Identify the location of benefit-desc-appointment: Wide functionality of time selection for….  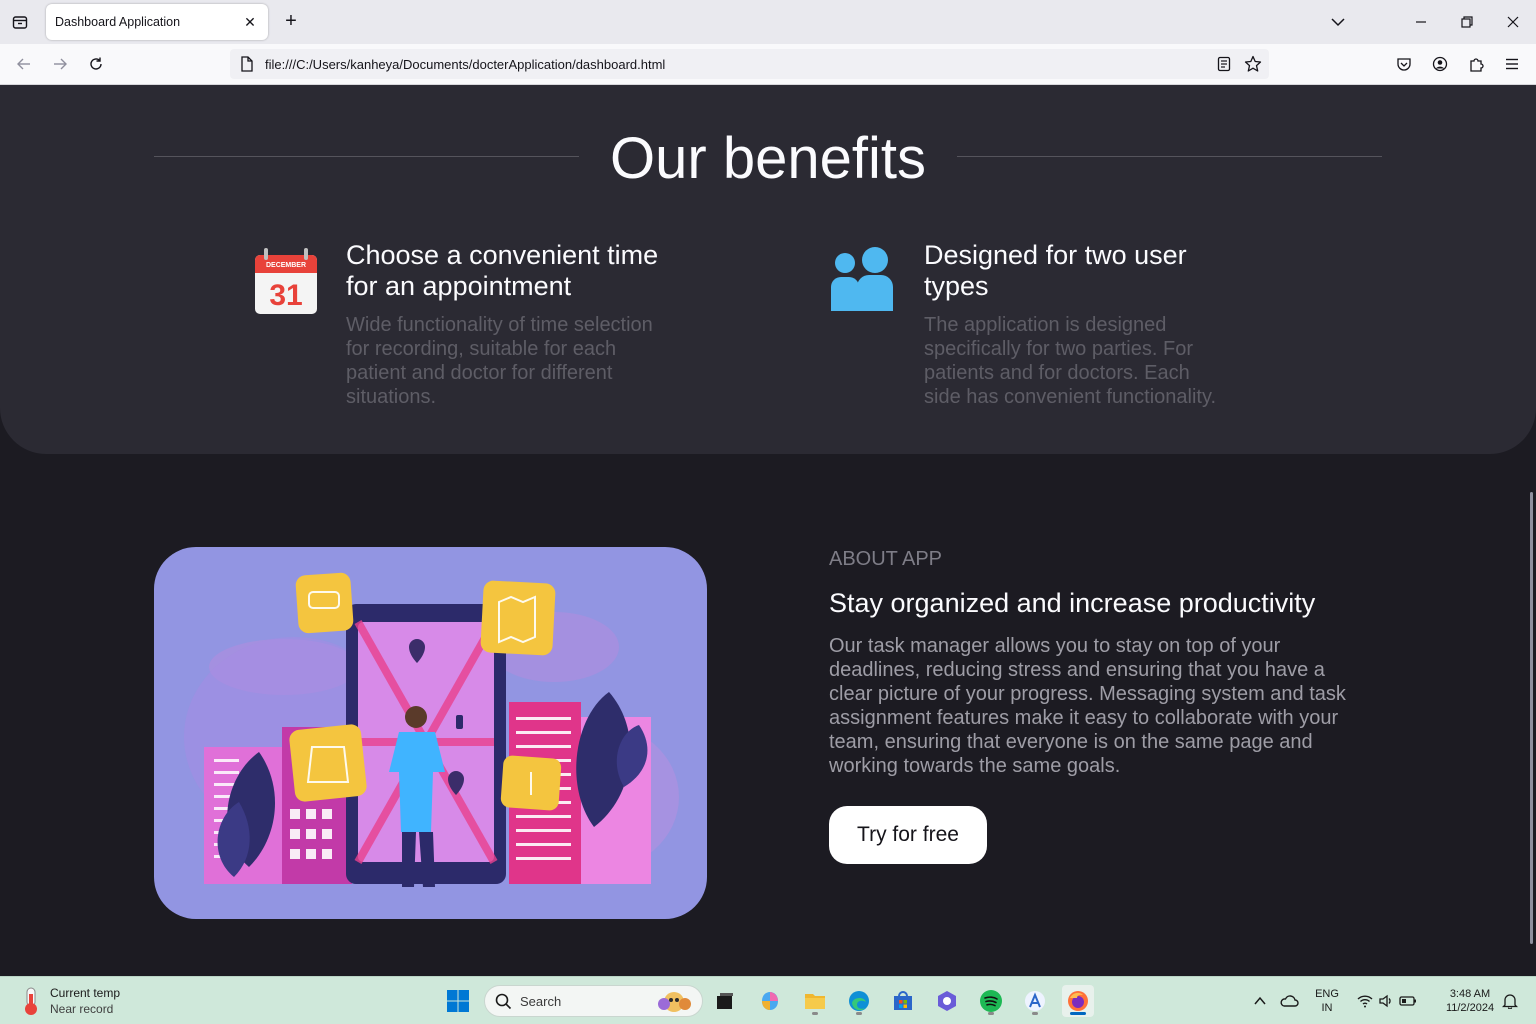
(499, 361).